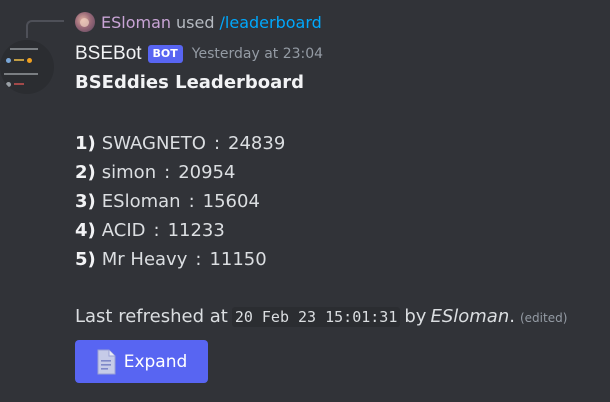  I want to click on reply-used-text: used, so click(195, 22).